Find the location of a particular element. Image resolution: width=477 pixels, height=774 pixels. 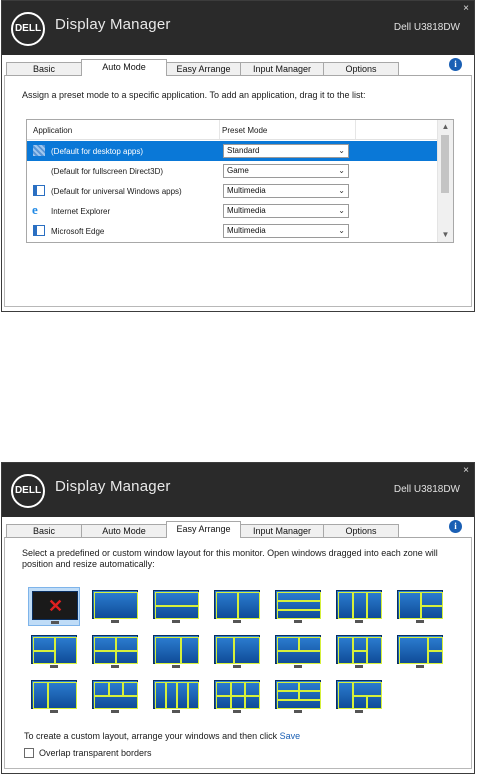

column-header-preset-mode: Preset Mode is located at coordinates (244, 130).